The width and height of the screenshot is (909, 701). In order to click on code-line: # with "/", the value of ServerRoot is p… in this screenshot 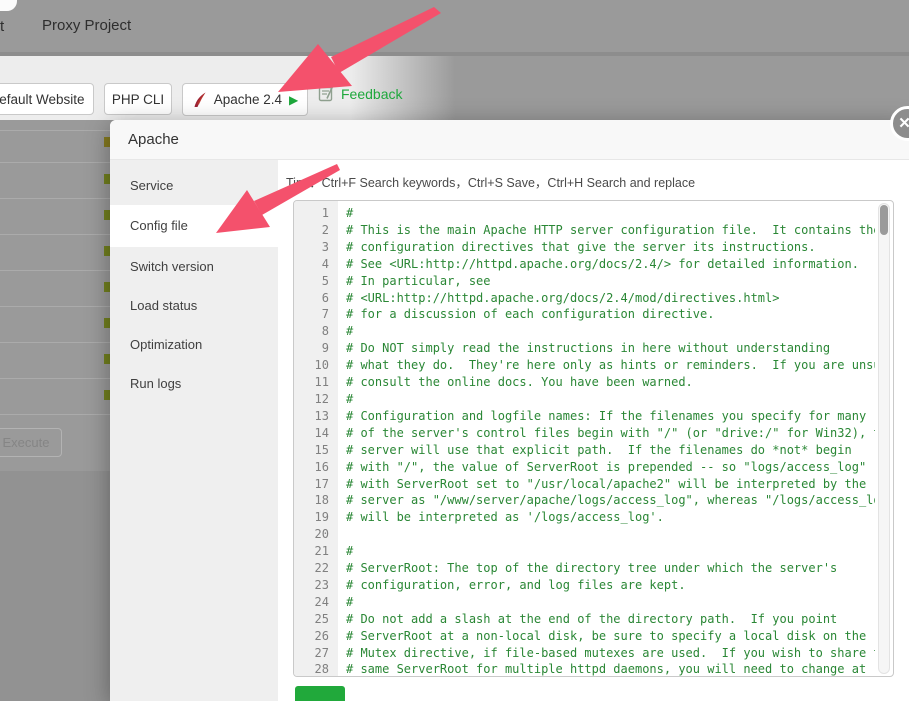, I will do `click(606, 466)`.